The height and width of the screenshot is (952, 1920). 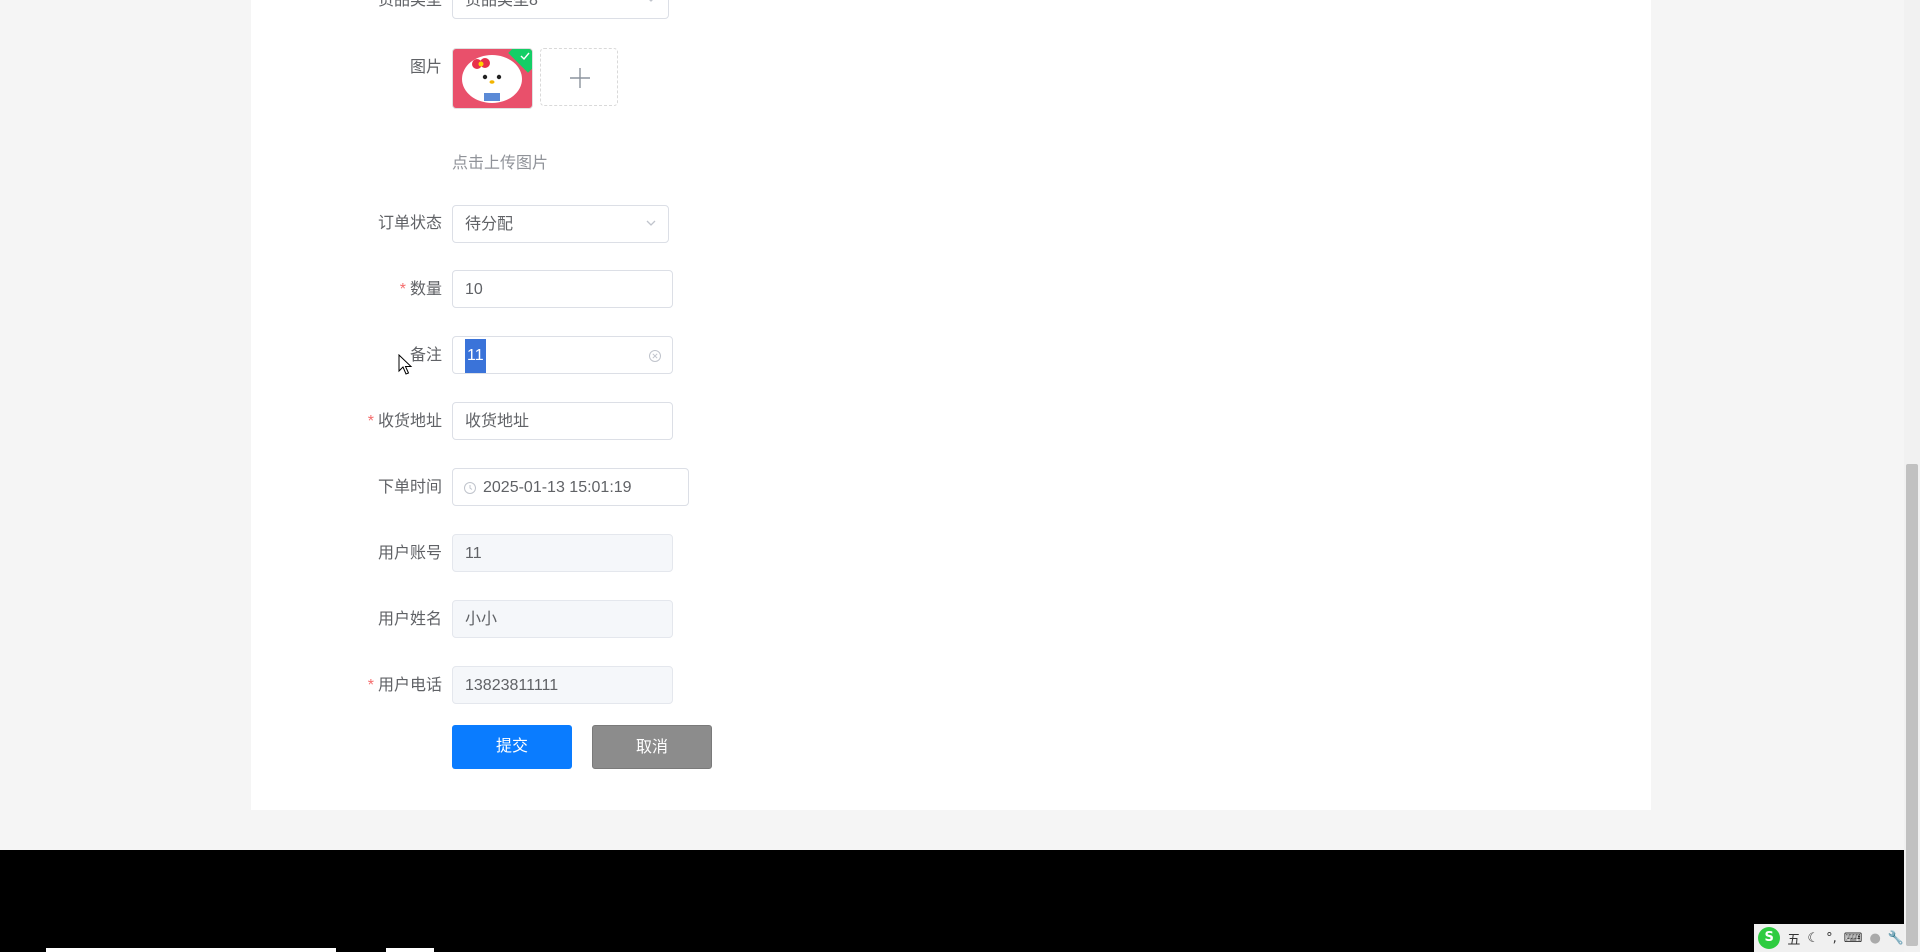 What do you see at coordinates (1853, 938) in the screenshot?
I see `keyboard-icon: ⌨` at bounding box center [1853, 938].